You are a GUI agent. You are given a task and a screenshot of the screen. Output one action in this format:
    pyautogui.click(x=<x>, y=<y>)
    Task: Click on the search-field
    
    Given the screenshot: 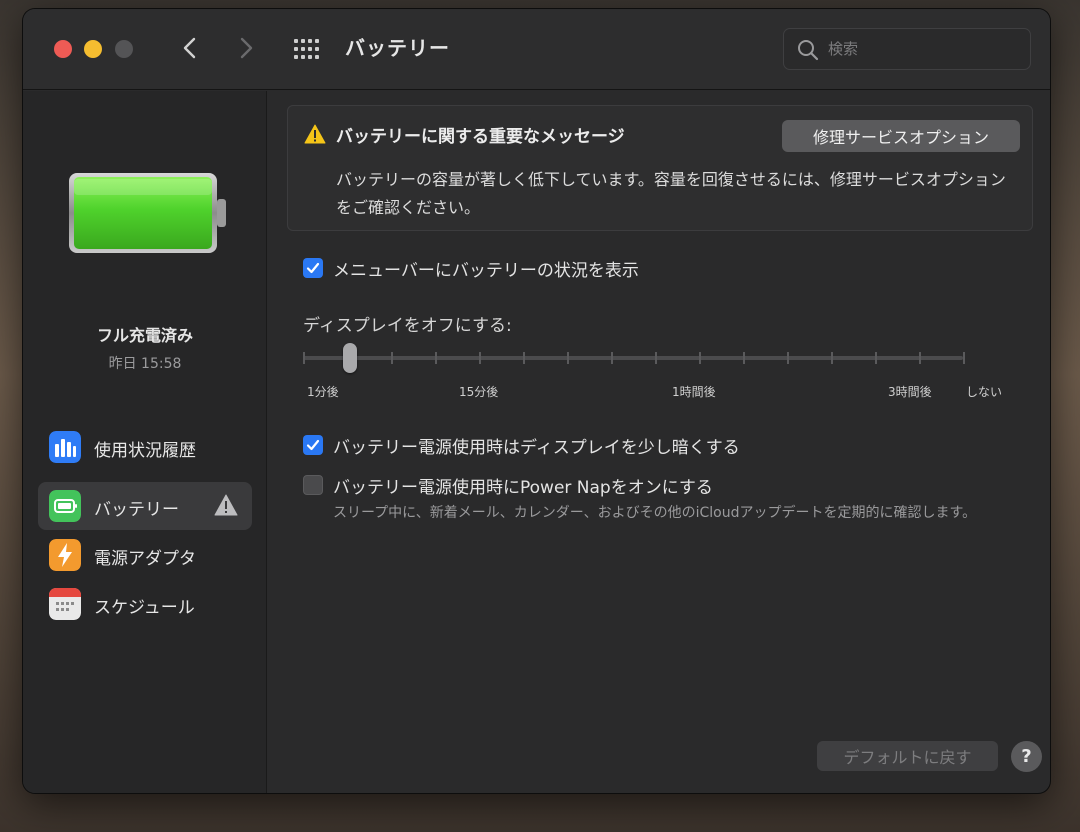 What is the action you would take?
    pyautogui.click(x=907, y=49)
    